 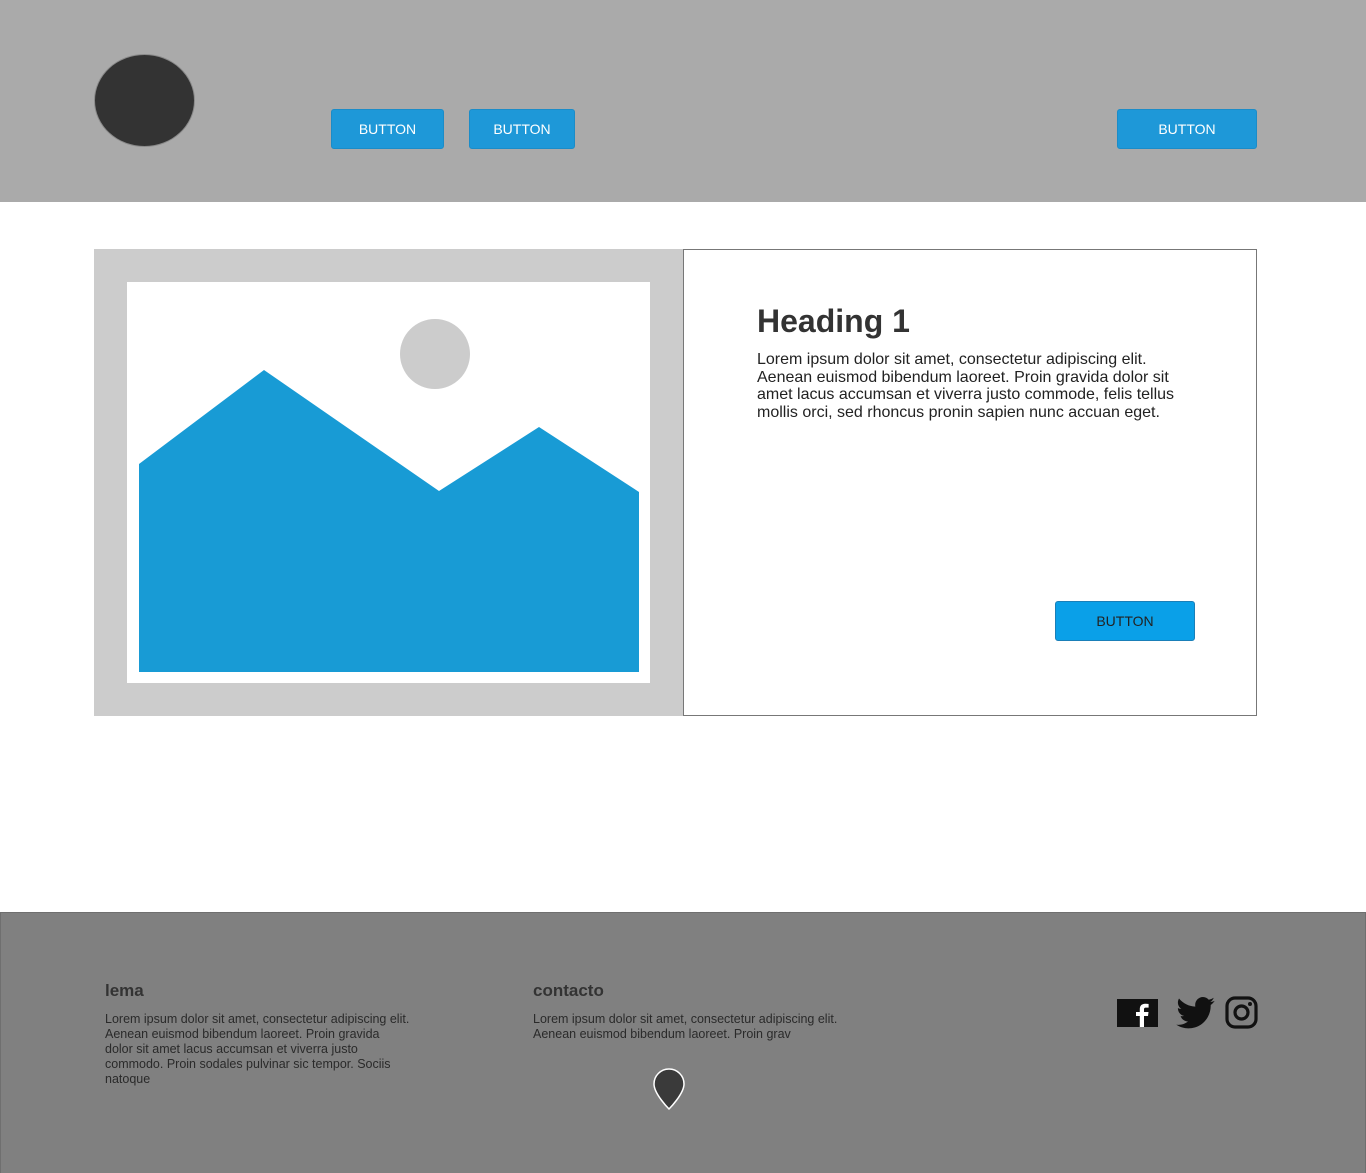 What do you see at coordinates (669, 1088) in the screenshot?
I see `map-pin-icon` at bounding box center [669, 1088].